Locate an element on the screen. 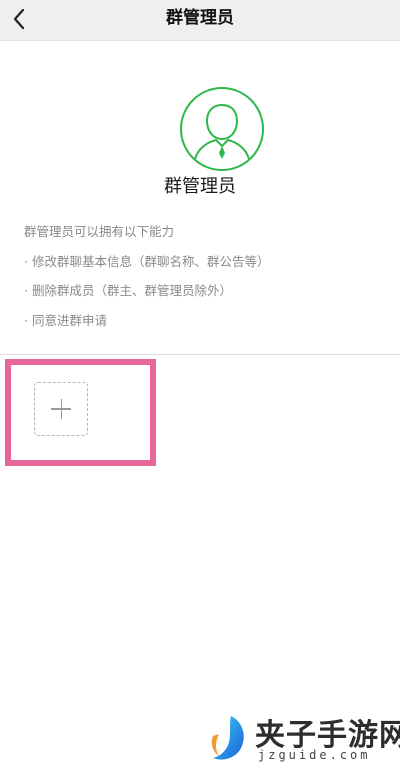 This screenshot has height=768, width=400. section-divider is located at coordinates (200, 354).